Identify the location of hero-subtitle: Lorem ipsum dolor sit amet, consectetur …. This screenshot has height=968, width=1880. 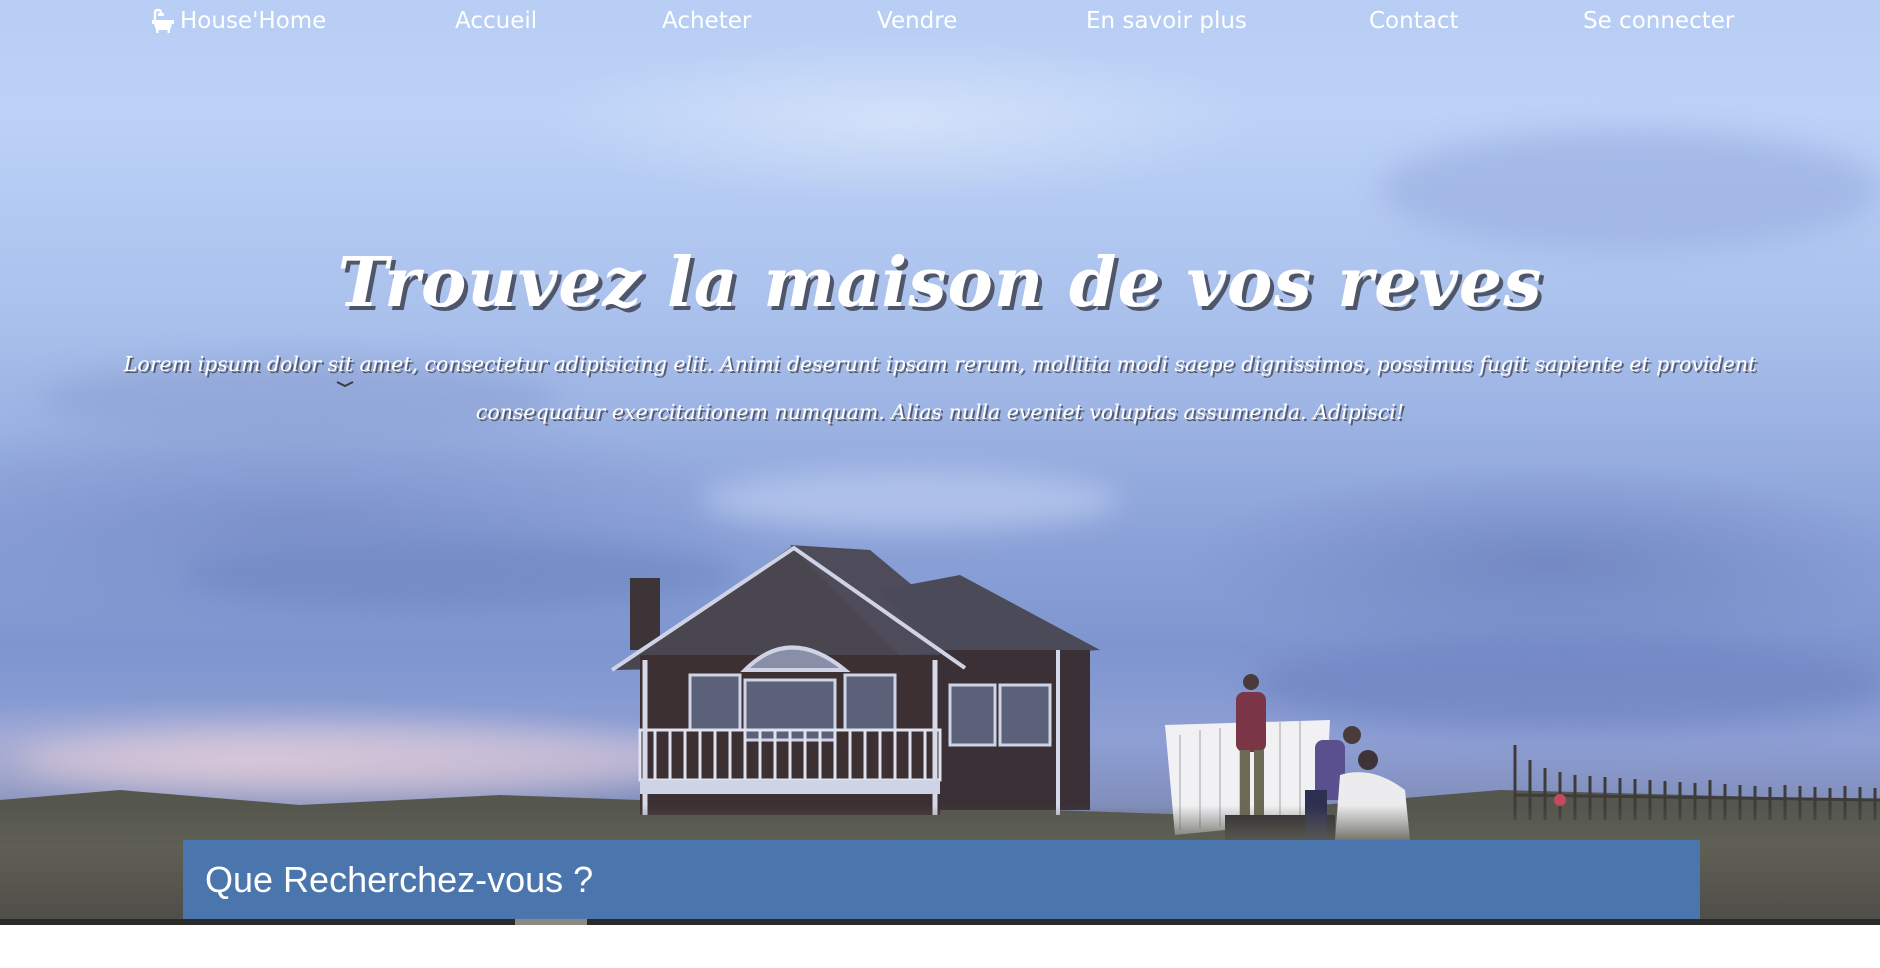
(940, 388).